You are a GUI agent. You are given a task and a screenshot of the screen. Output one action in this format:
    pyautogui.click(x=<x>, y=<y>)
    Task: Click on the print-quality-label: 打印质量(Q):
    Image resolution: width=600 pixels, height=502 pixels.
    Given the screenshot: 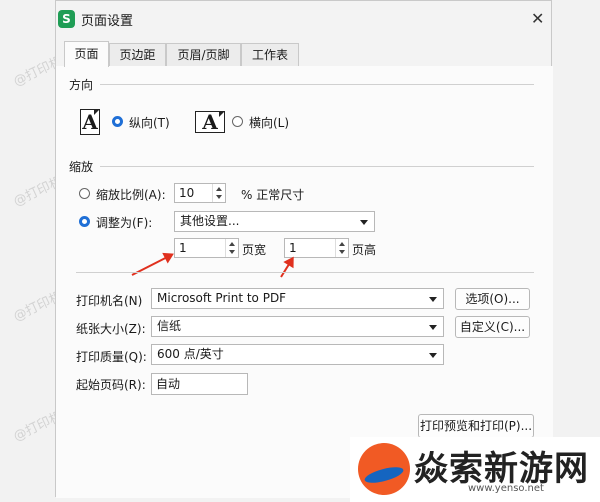 What is the action you would take?
    pyautogui.click(x=111, y=357)
    